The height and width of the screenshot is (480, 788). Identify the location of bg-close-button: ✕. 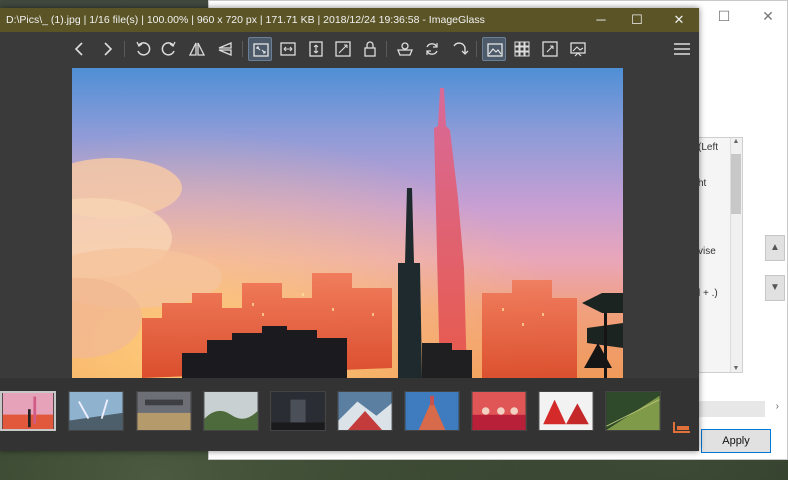
(768, 16).